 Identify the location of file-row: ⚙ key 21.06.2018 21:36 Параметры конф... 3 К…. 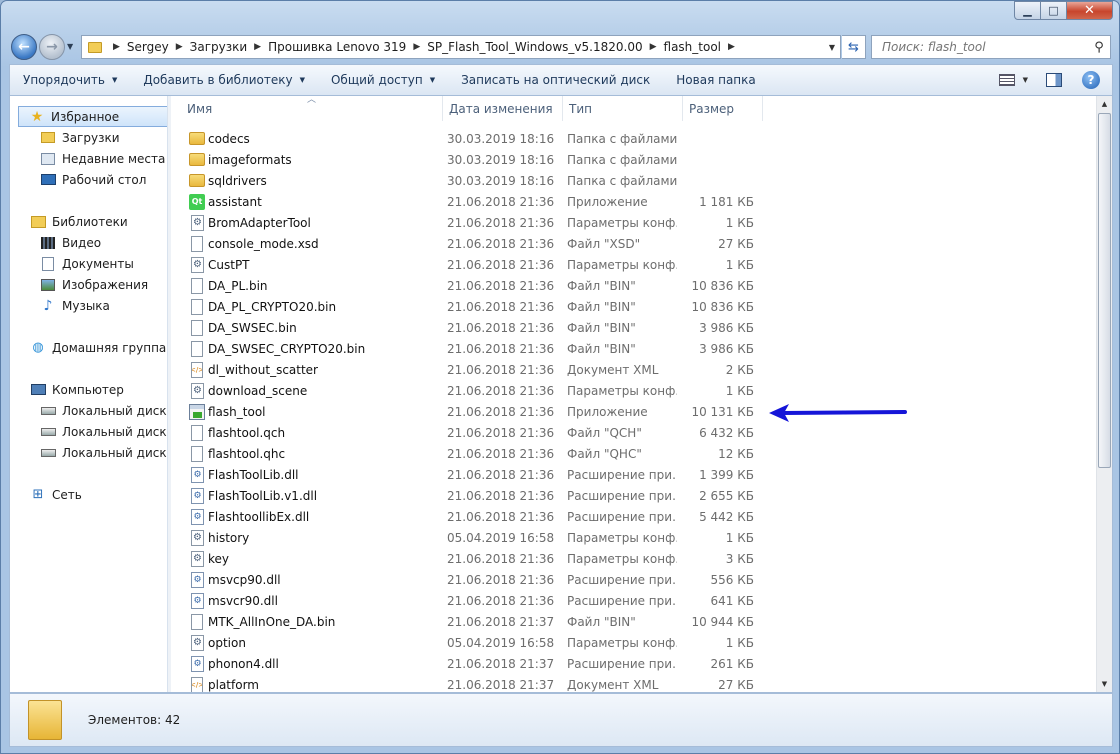
(634, 558).